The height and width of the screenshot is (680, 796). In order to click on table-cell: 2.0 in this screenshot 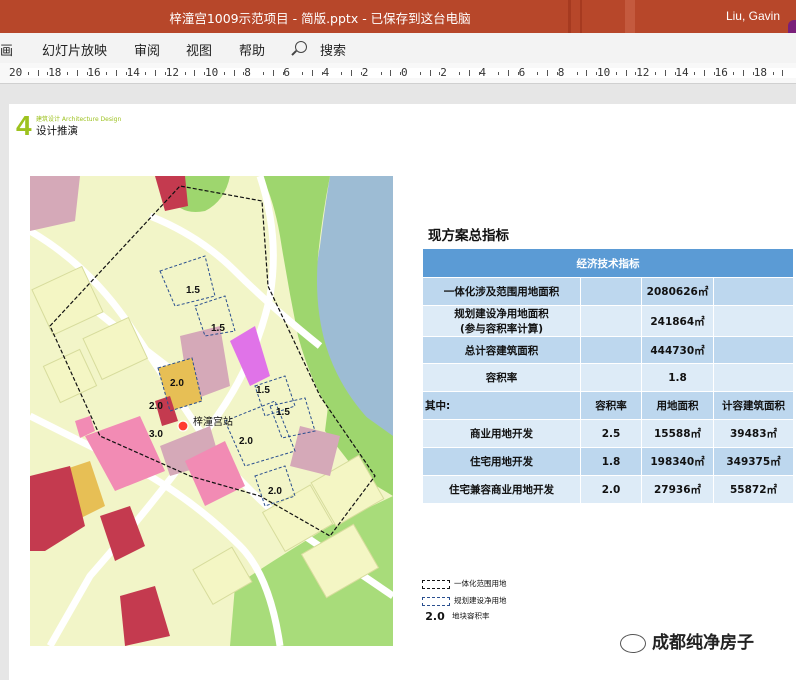, I will do `click(611, 489)`.